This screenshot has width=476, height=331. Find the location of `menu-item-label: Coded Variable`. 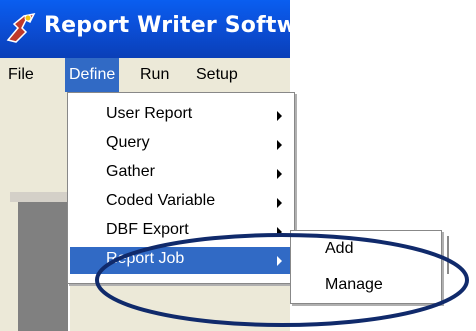

menu-item-label: Coded Variable is located at coordinates (161, 200).